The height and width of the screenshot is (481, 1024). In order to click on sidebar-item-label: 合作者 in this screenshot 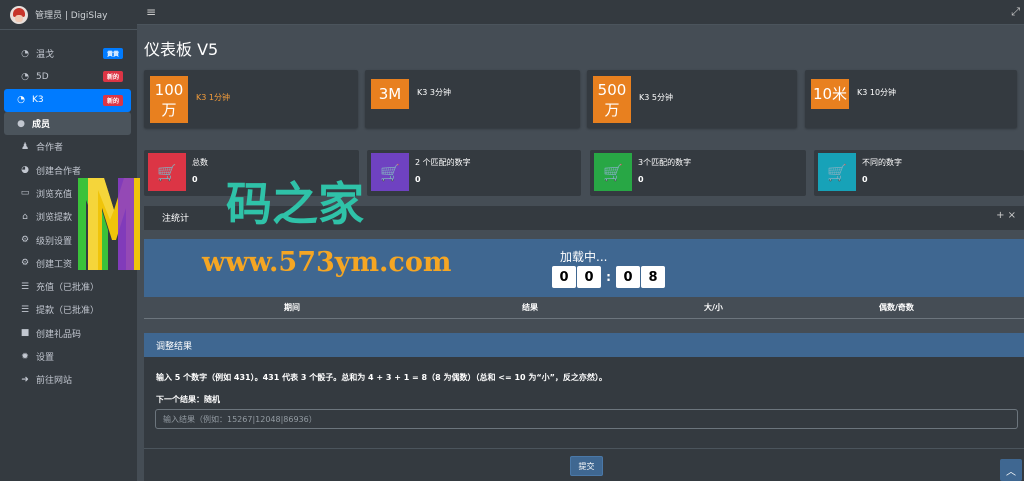, I will do `click(50, 148)`.